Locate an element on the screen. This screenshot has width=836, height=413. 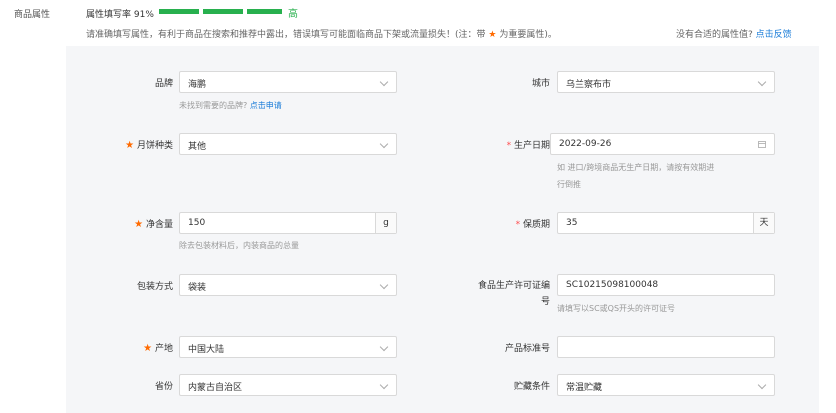
standard-label: 产品标准号 is located at coordinates (527, 349).